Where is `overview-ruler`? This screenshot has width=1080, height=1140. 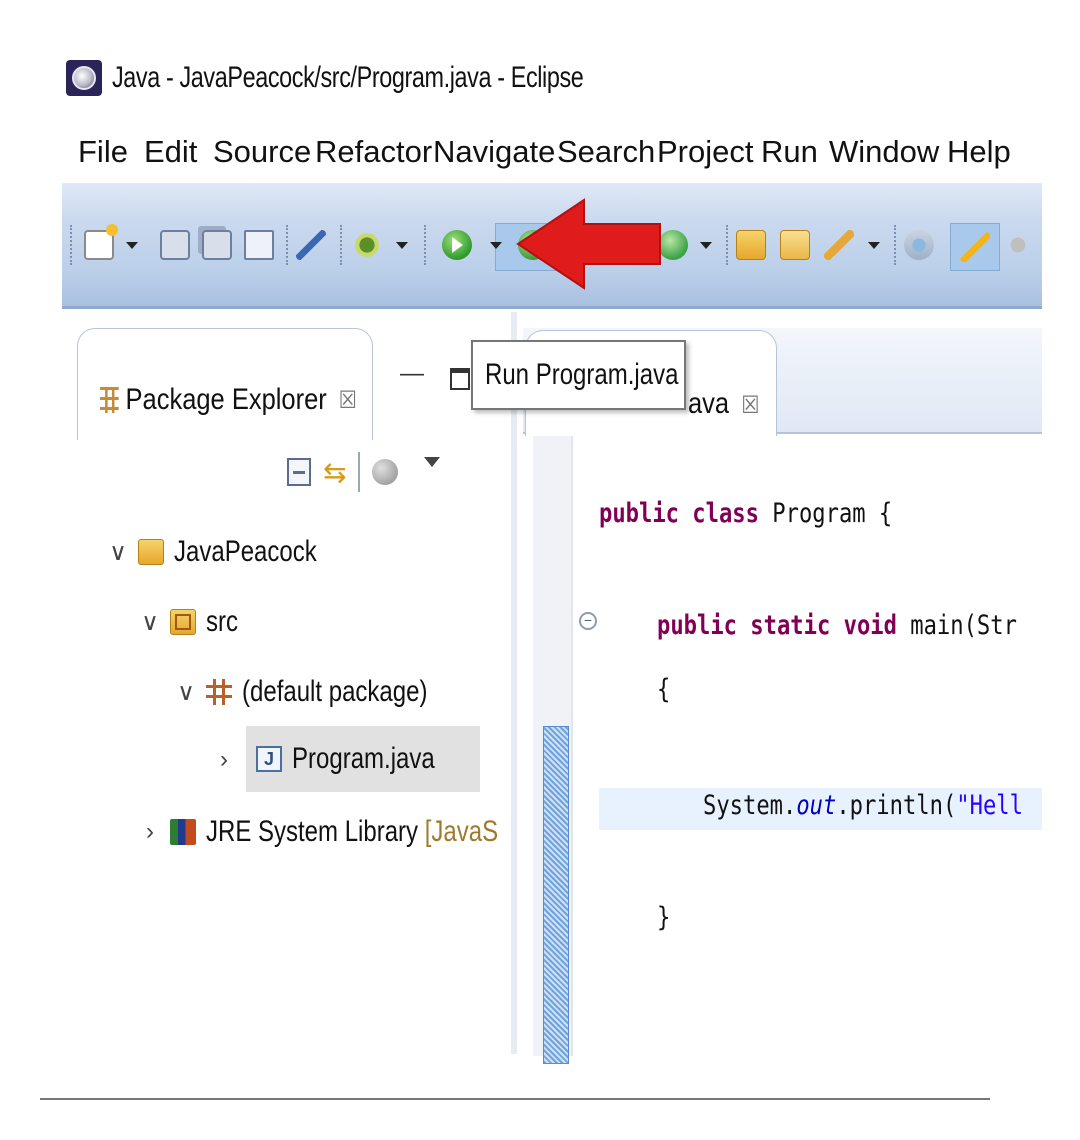 overview-ruler is located at coordinates (553, 750).